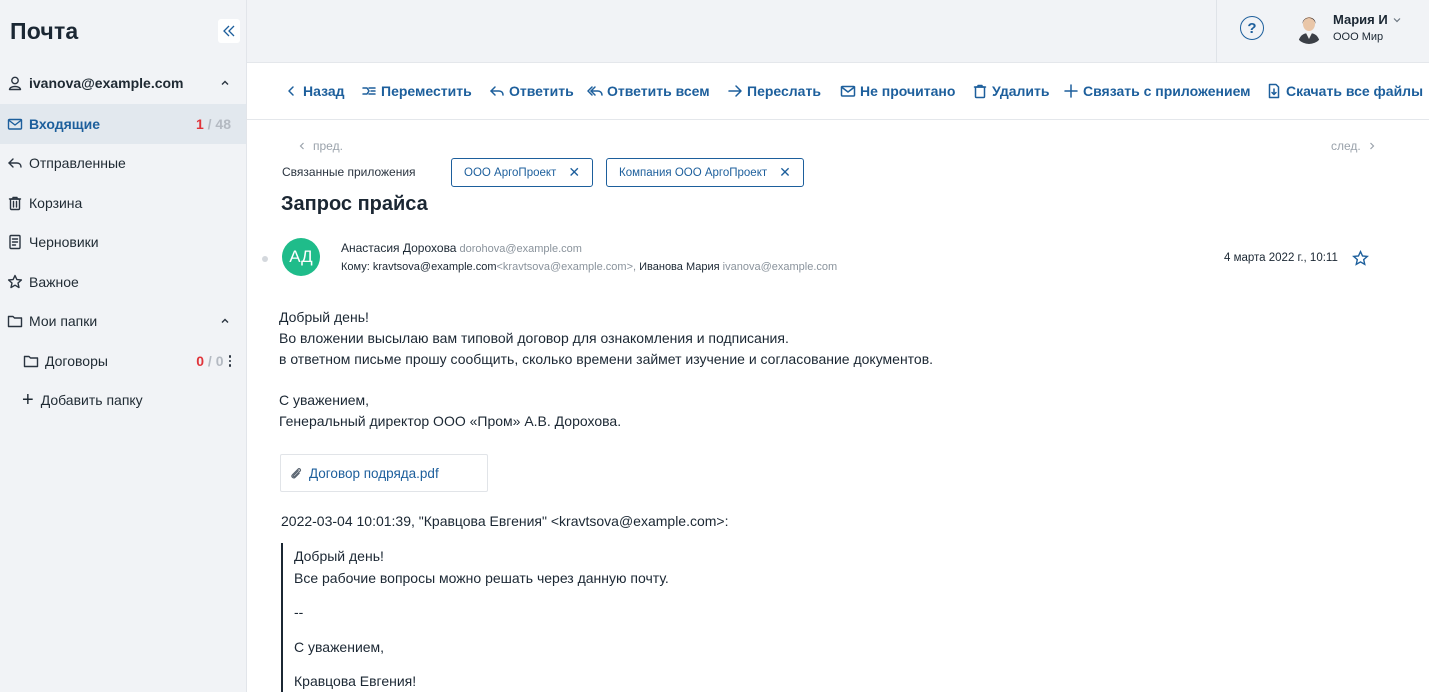 The width and height of the screenshot is (1429, 692). What do you see at coordinates (497, 91) in the screenshot?
I see `reply-icon` at bounding box center [497, 91].